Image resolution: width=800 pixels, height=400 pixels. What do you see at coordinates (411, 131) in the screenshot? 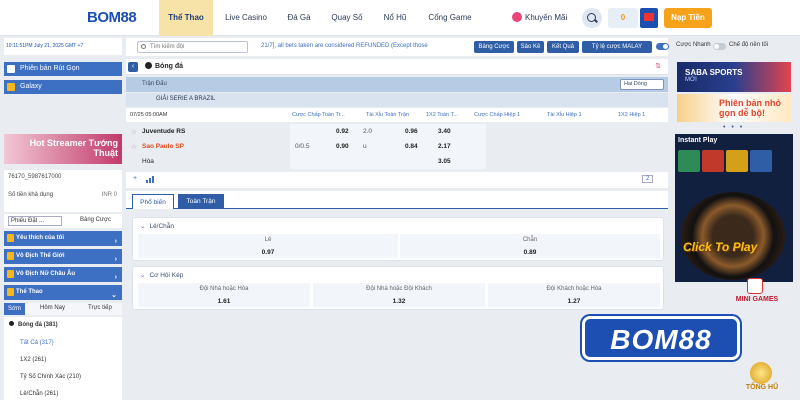
I see `odd-cell: 0.96` at bounding box center [411, 131].